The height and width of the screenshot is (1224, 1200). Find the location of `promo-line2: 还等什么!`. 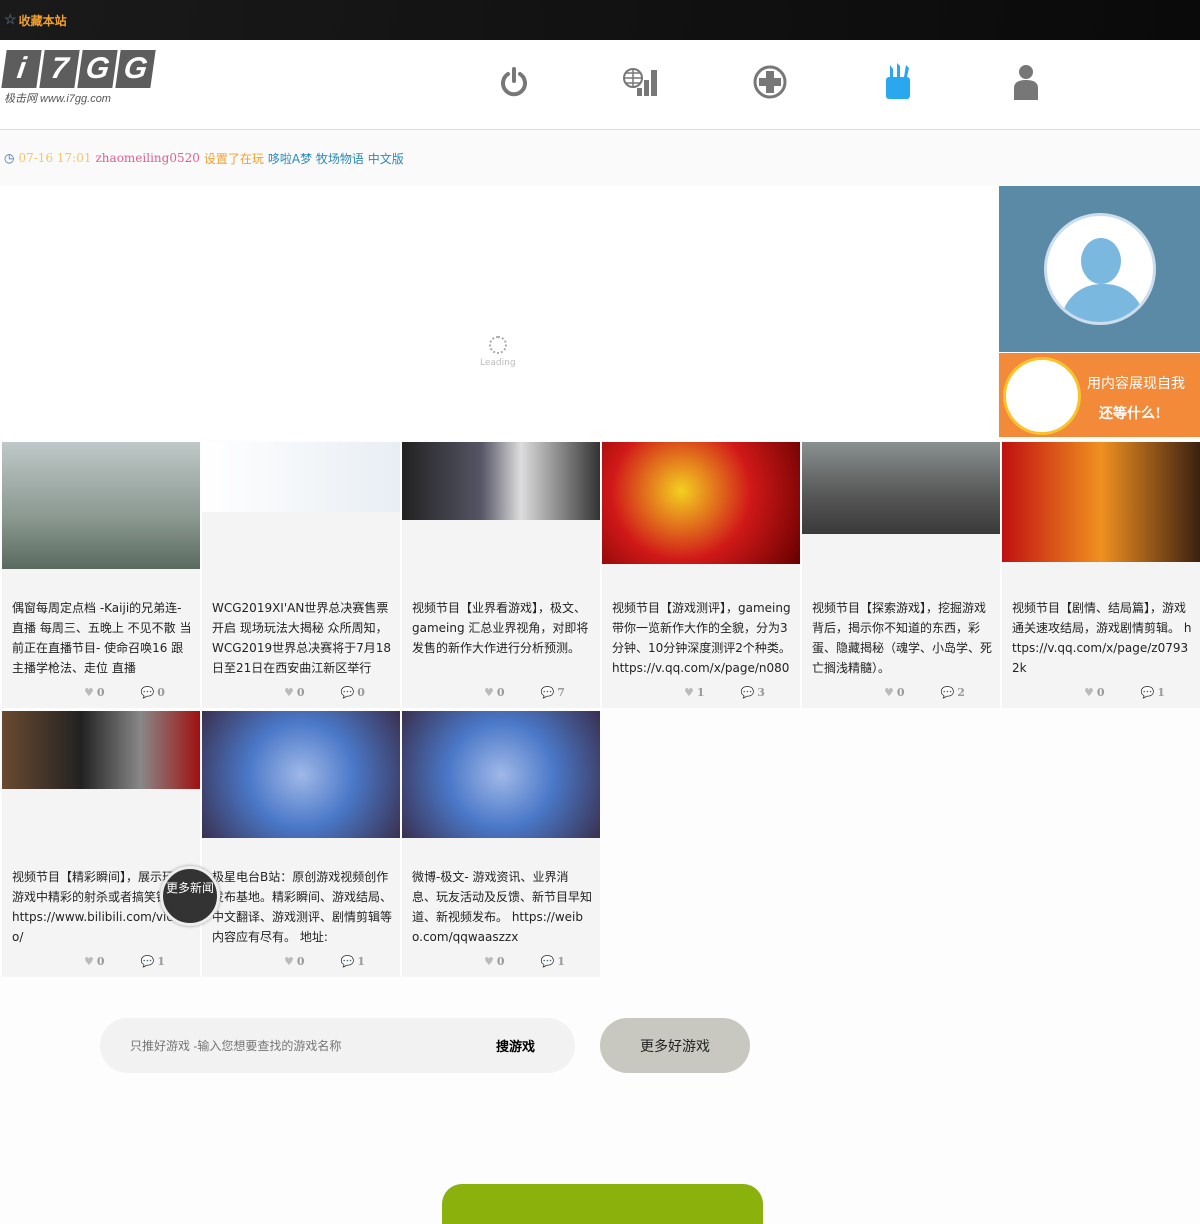

promo-line2: 还等什么! is located at coordinates (1130, 414).